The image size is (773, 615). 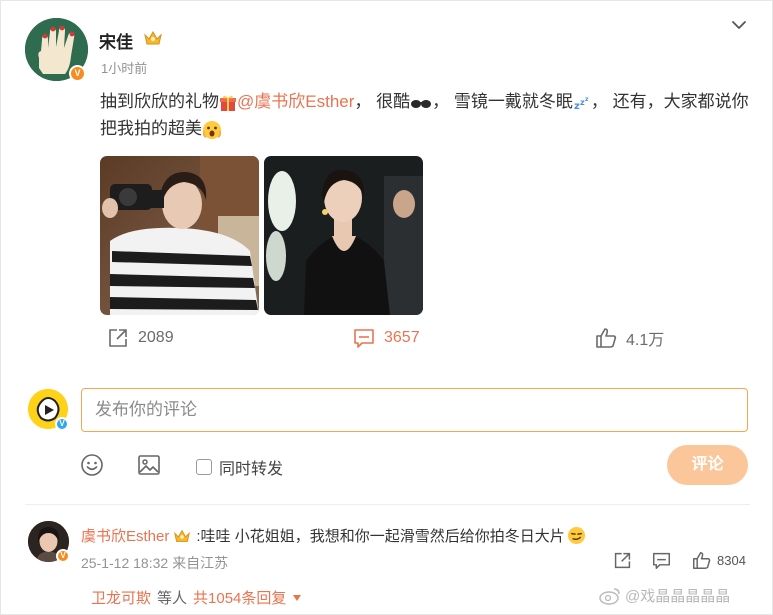 I want to click on comment-input, so click(x=414, y=410).